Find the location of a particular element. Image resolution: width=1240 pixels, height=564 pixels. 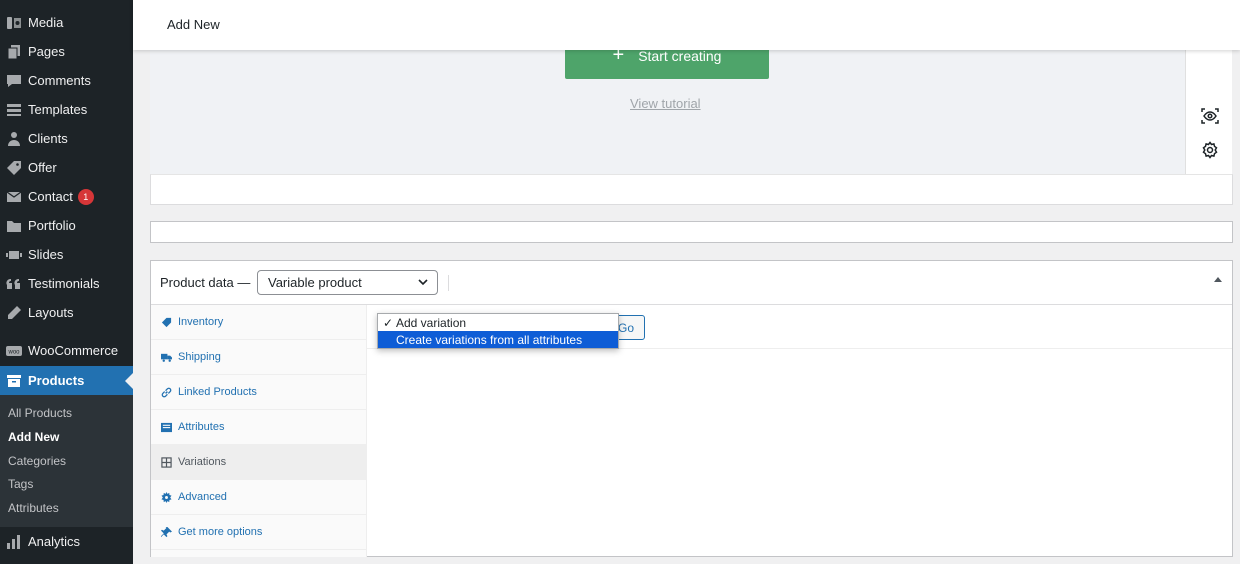

submenu-tags: Tags is located at coordinates (20, 484).